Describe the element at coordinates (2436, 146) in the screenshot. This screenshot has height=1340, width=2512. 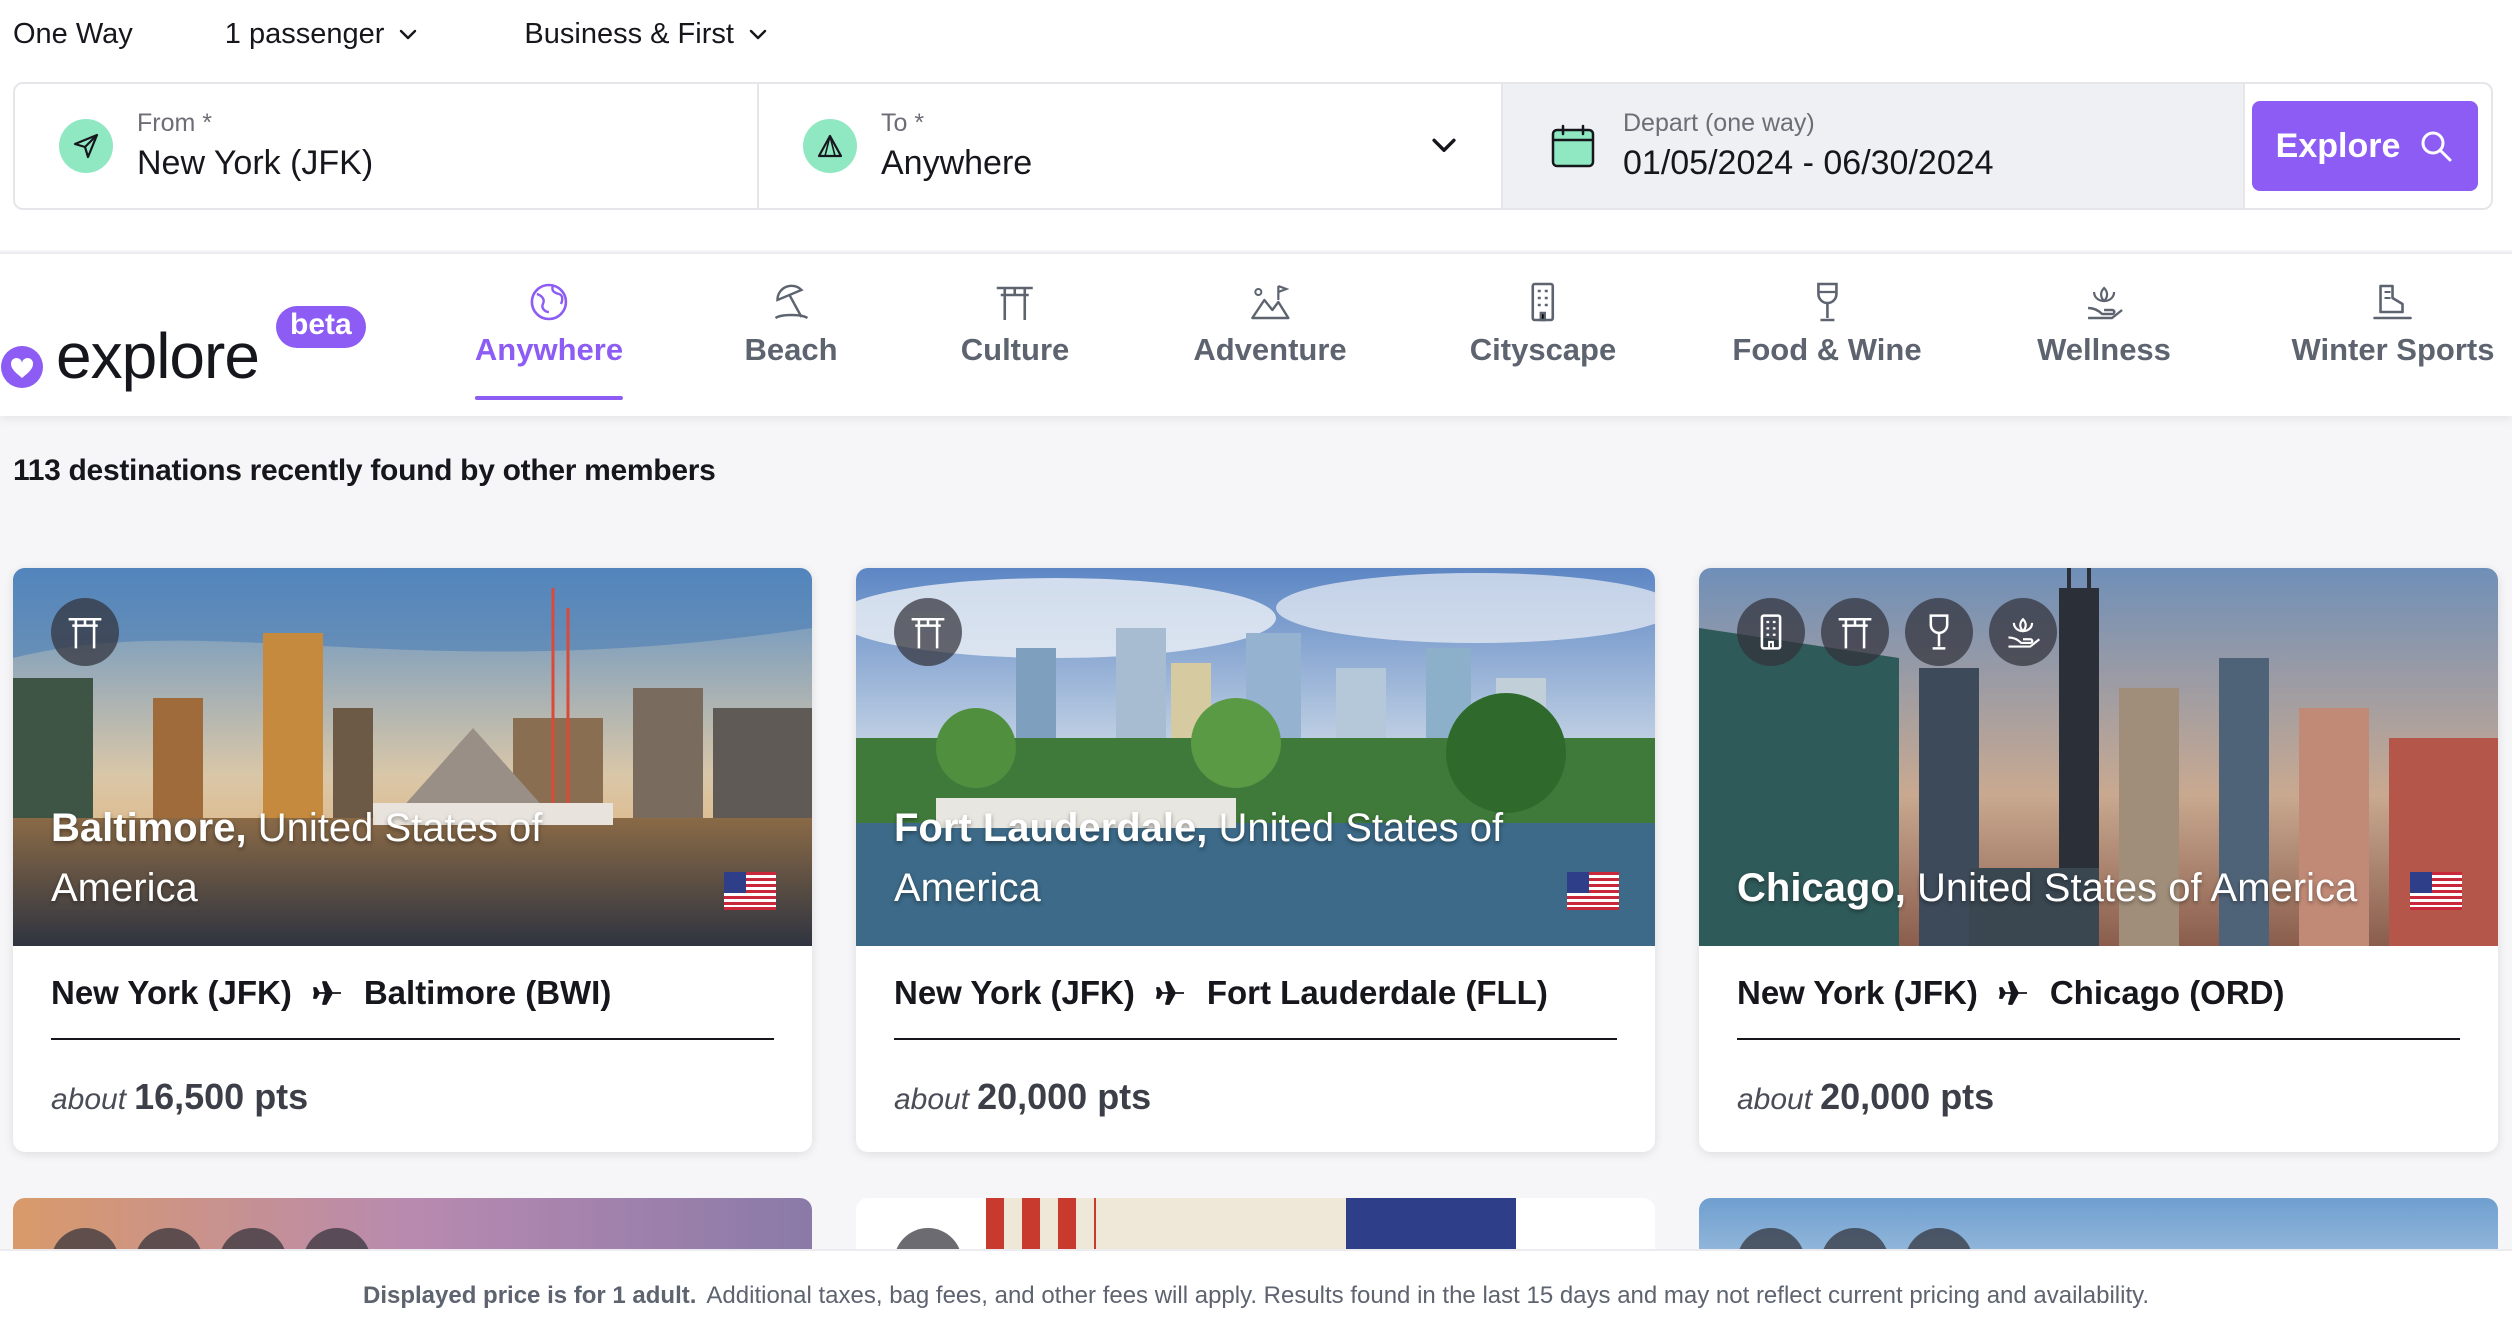
I see `search-icon` at that location.